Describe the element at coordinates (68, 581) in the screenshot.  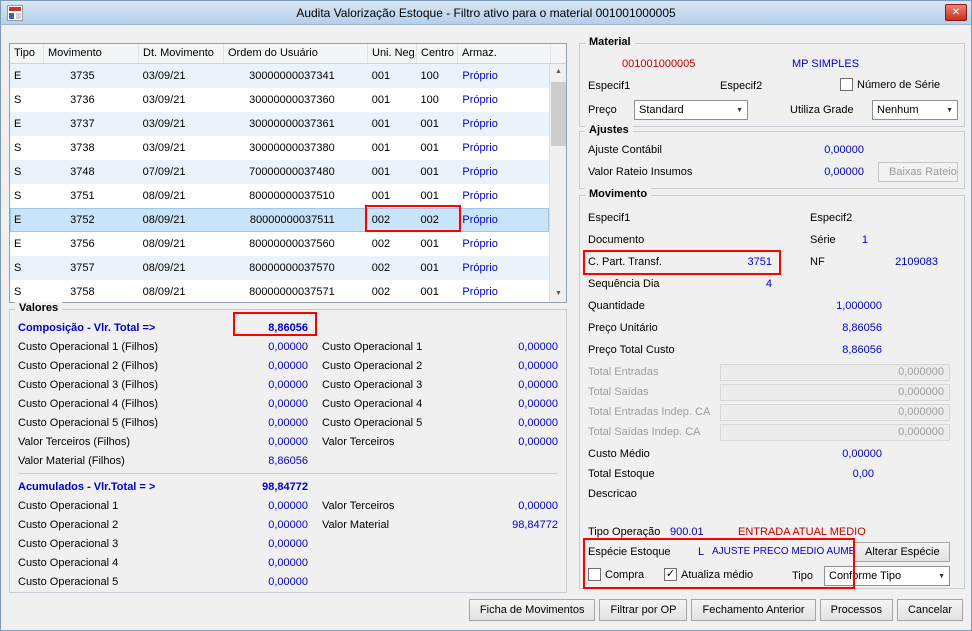
I see `valores-row-label: Custo Operacional 5` at that location.